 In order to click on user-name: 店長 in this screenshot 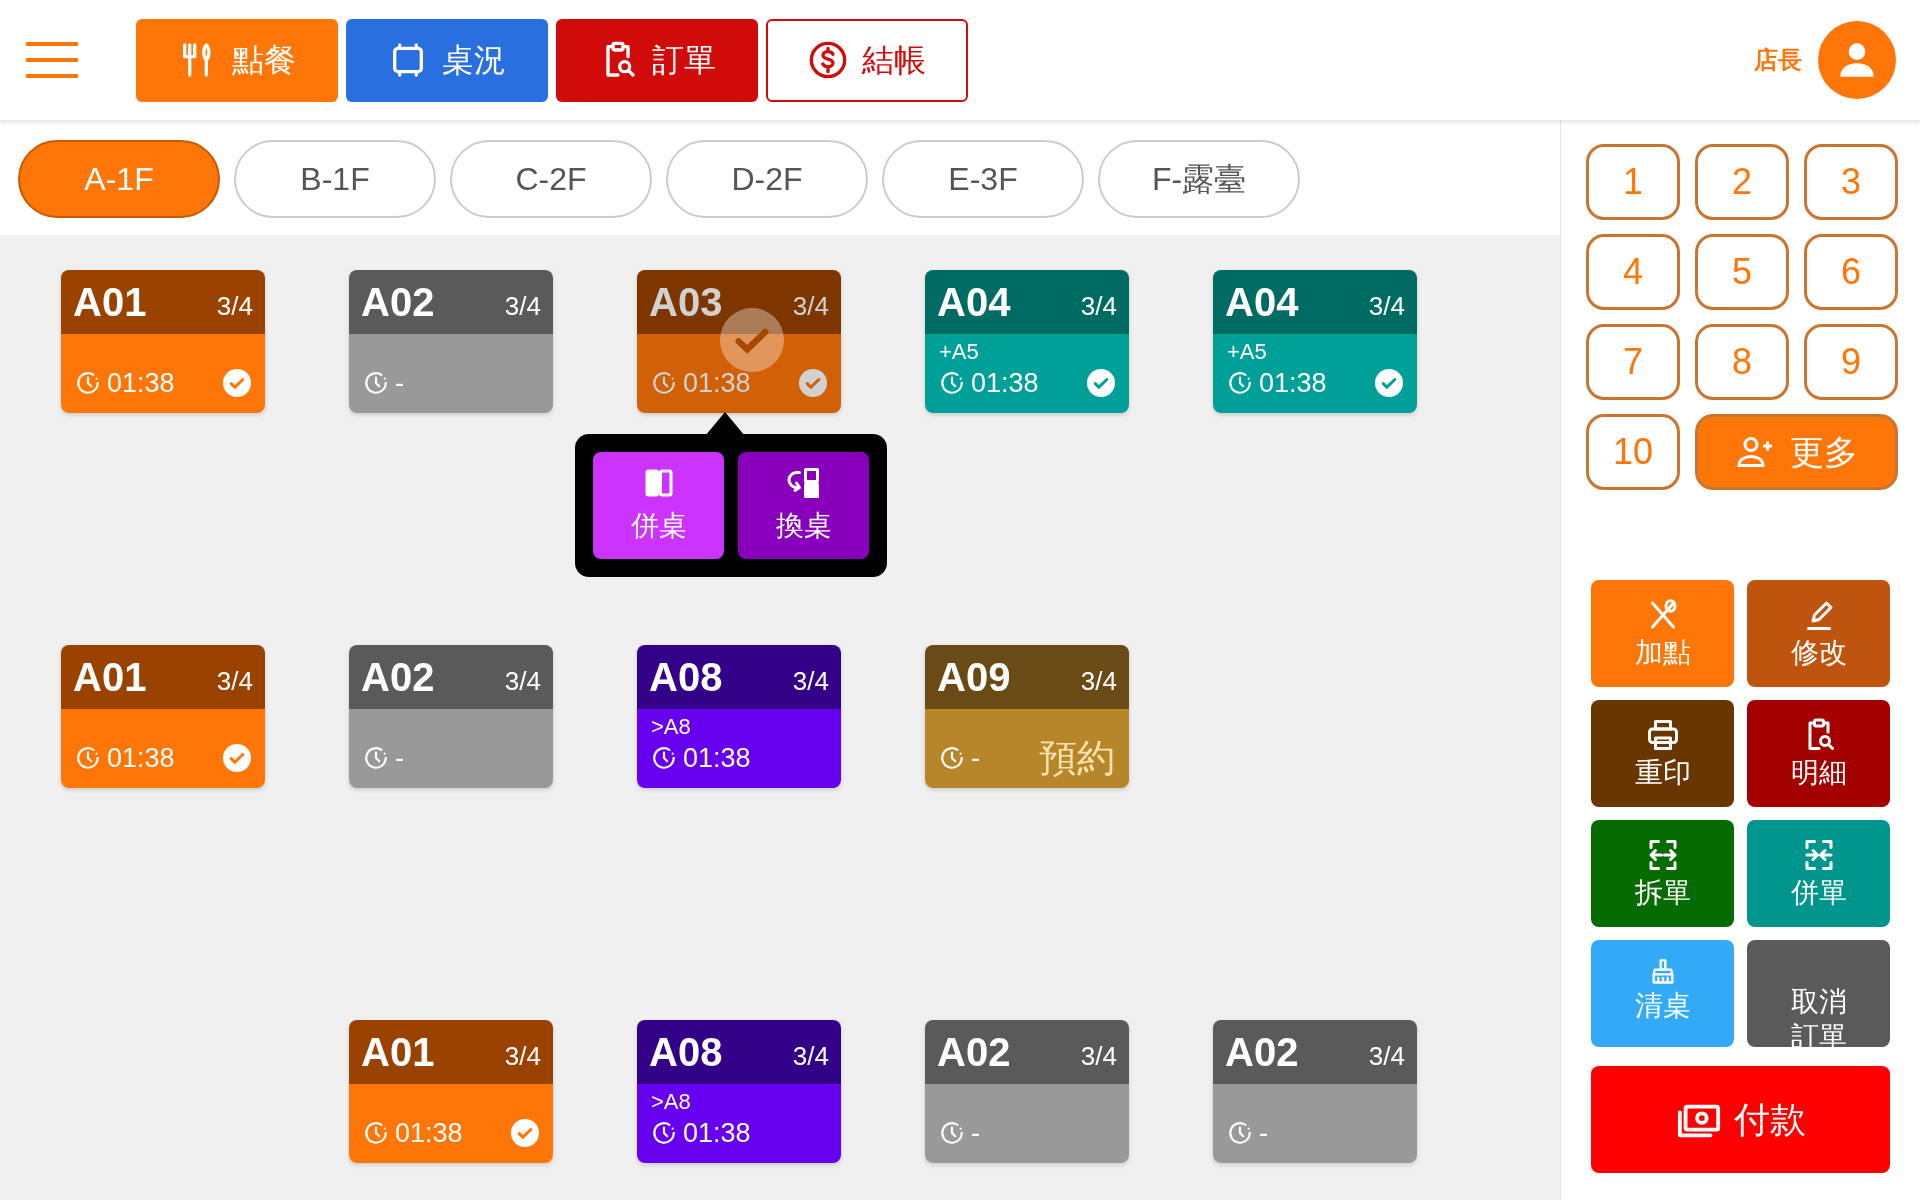, I will do `click(1778, 60)`.